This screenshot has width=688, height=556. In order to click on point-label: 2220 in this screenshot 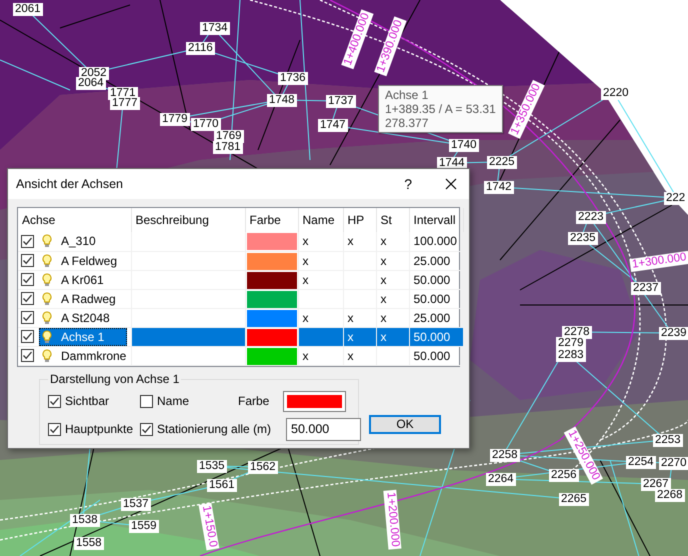, I will do `click(616, 93)`.